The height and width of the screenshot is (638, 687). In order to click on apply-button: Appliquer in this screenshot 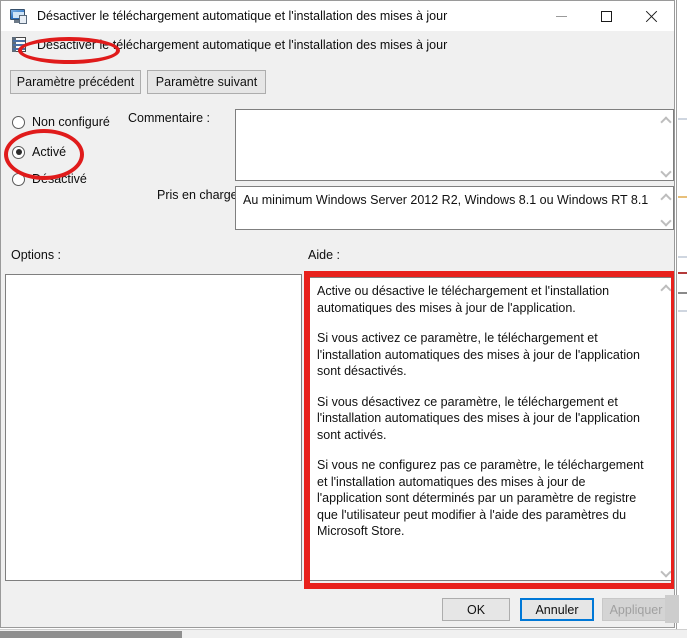, I will do `click(636, 609)`.